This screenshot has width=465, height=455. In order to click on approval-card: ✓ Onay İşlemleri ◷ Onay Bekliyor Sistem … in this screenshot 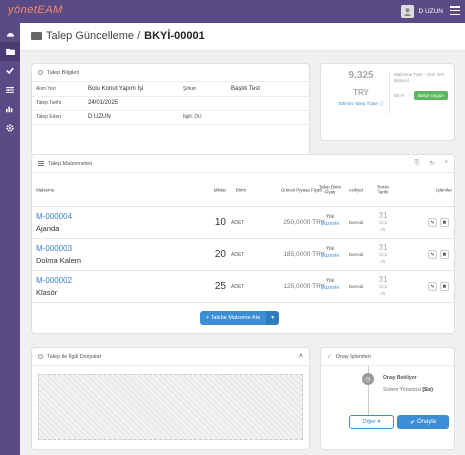, I will do `click(387, 398)`.